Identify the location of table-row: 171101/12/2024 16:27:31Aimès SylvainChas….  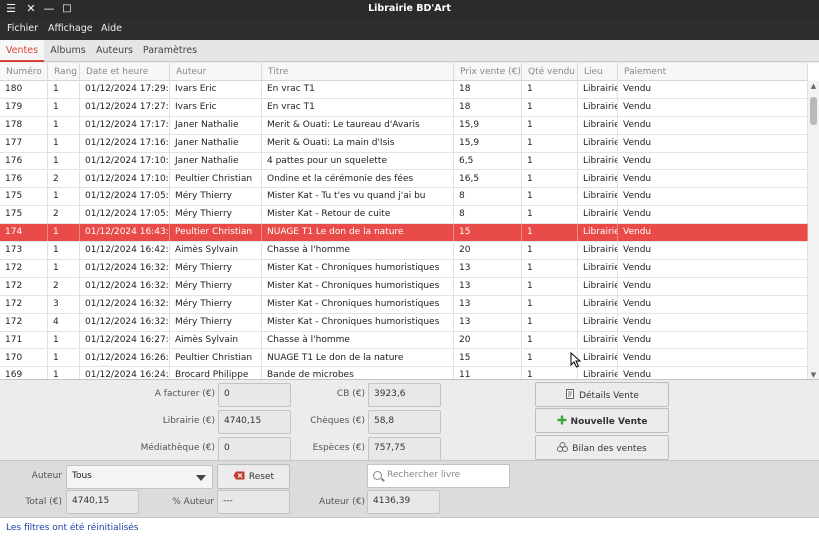
(404, 340).